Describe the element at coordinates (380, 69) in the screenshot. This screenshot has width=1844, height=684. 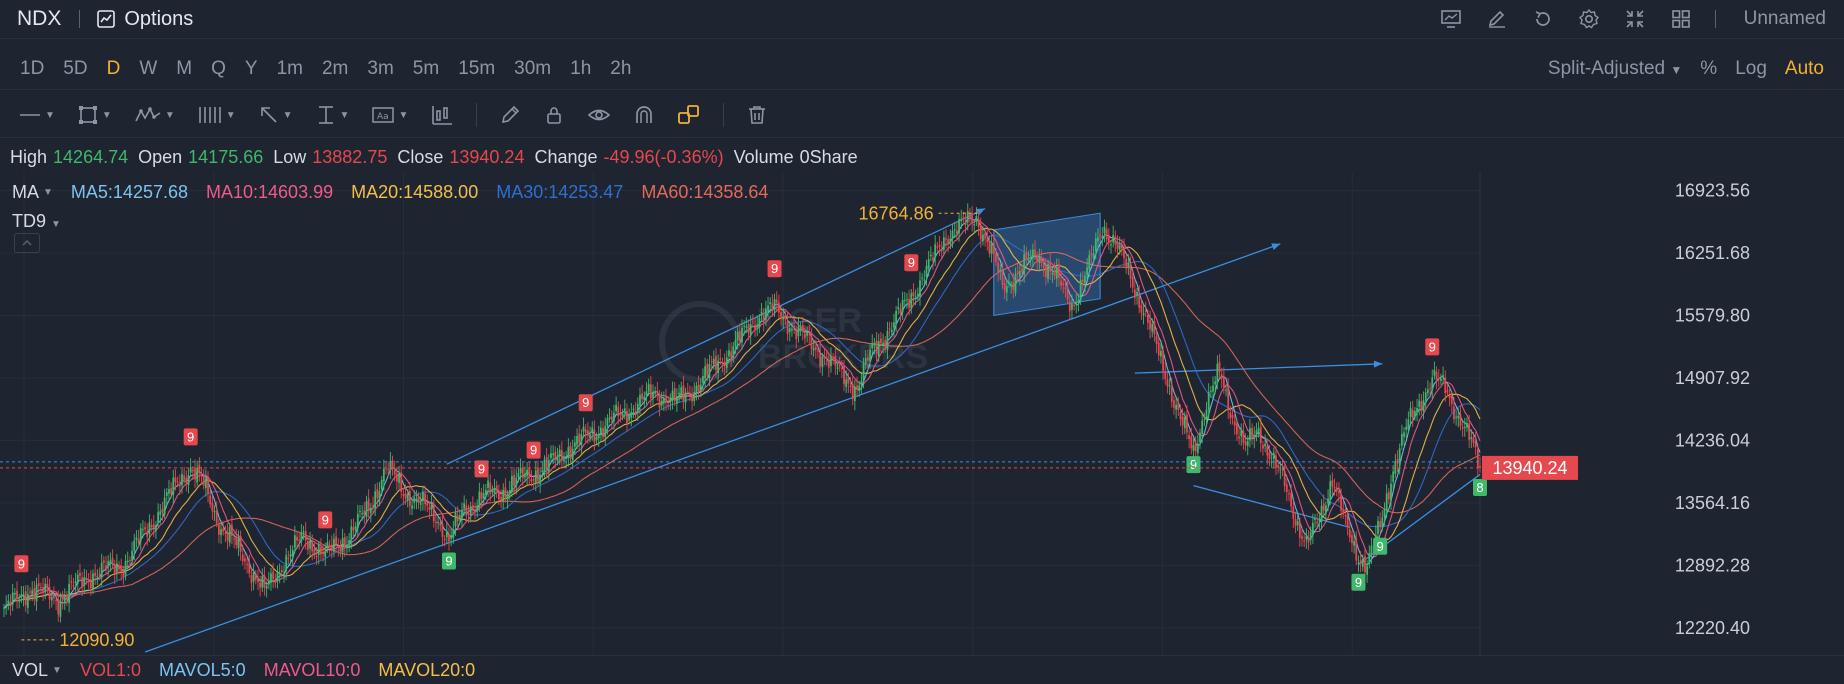
I see `timeframe-3m: 3m` at that location.